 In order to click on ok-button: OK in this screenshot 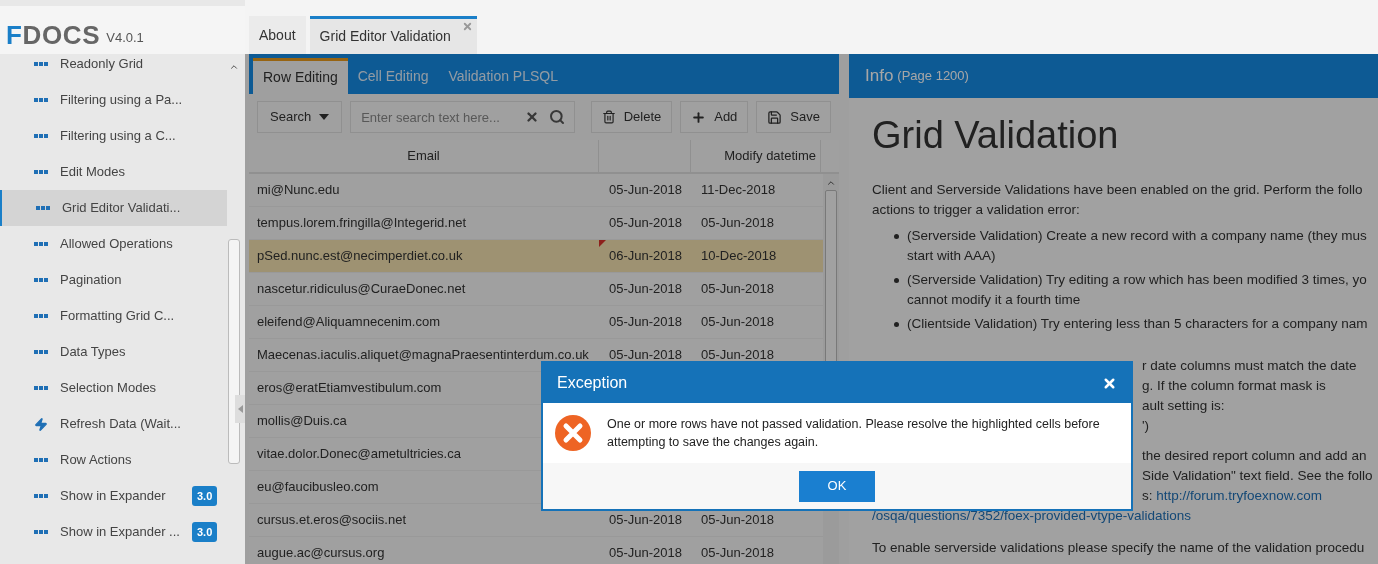, I will do `click(837, 486)`.